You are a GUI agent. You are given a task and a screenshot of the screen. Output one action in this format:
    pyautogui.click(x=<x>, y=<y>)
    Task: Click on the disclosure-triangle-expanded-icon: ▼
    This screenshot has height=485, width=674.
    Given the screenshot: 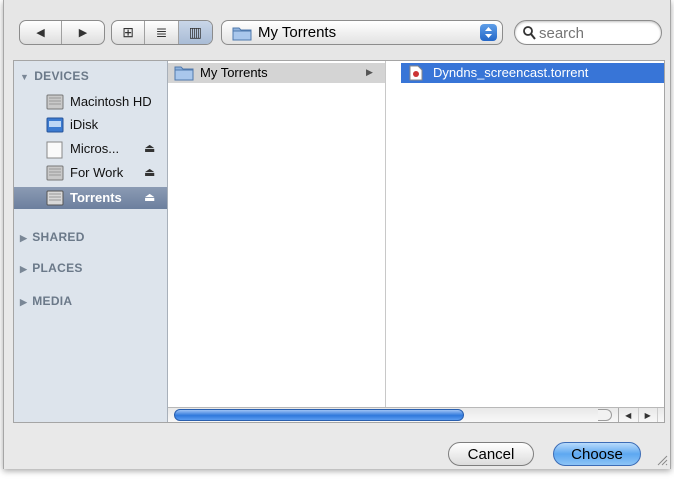 What is the action you would take?
    pyautogui.click(x=25, y=77)
    